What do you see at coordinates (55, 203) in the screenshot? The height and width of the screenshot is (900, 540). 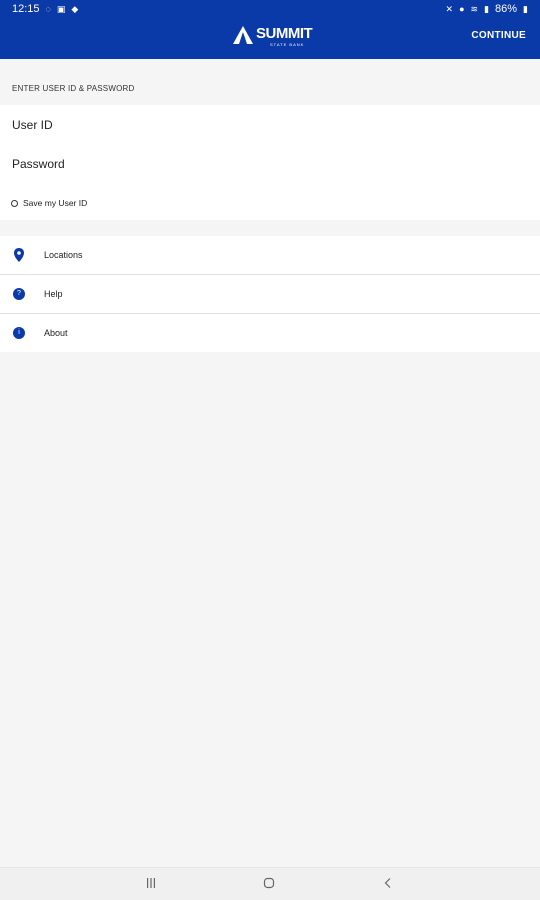 I see `save-user-id-label: Save my User ID` at bounding box center [55, 203].